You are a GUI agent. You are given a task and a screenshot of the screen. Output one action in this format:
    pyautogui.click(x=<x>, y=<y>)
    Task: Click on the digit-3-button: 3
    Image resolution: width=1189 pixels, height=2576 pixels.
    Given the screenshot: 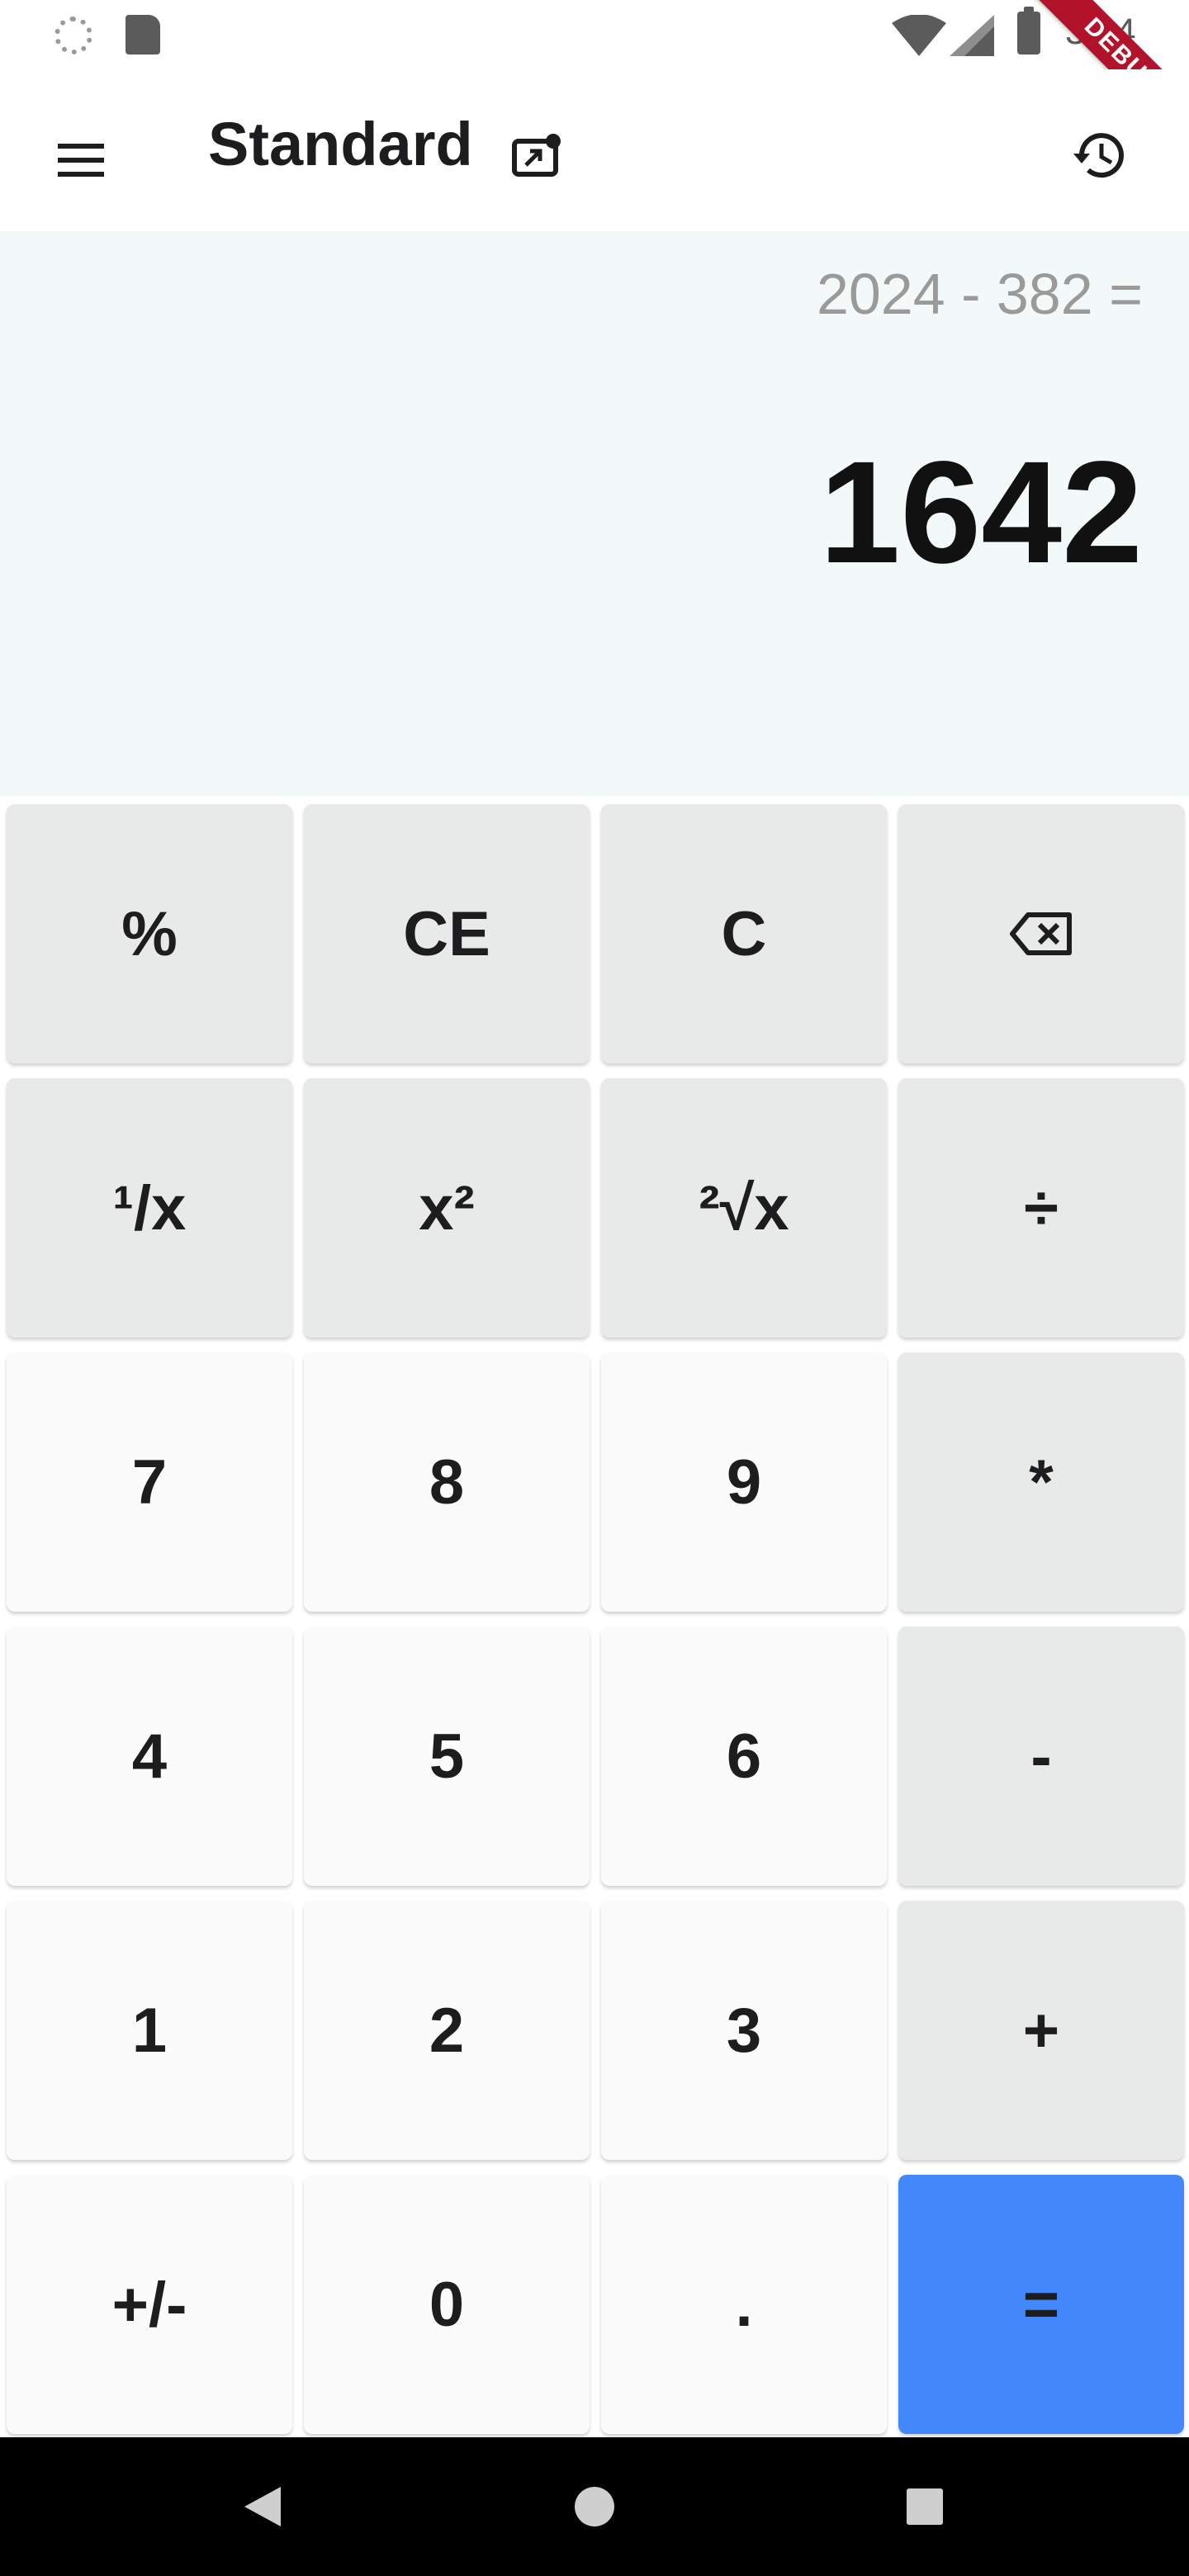 What is the action you would take?
    pyautogui.click(x=744, y=2030)
    